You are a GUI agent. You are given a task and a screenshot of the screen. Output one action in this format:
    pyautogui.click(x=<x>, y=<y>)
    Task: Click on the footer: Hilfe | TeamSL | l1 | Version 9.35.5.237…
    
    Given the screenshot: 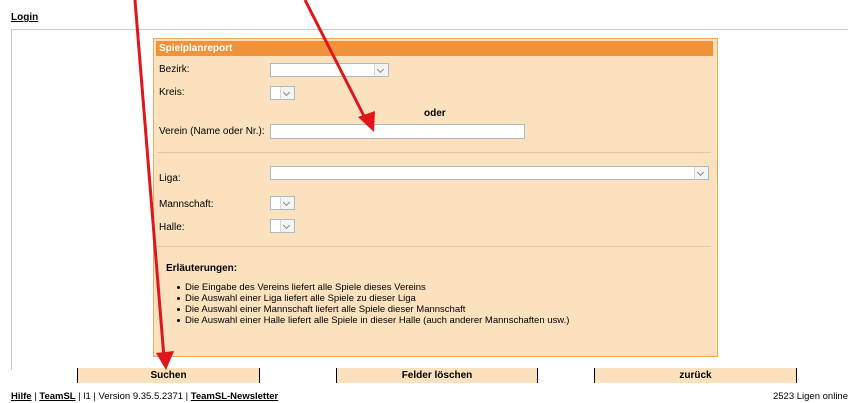 What is the action you would take?
    pyautogui.click(x=144, y=396)
    